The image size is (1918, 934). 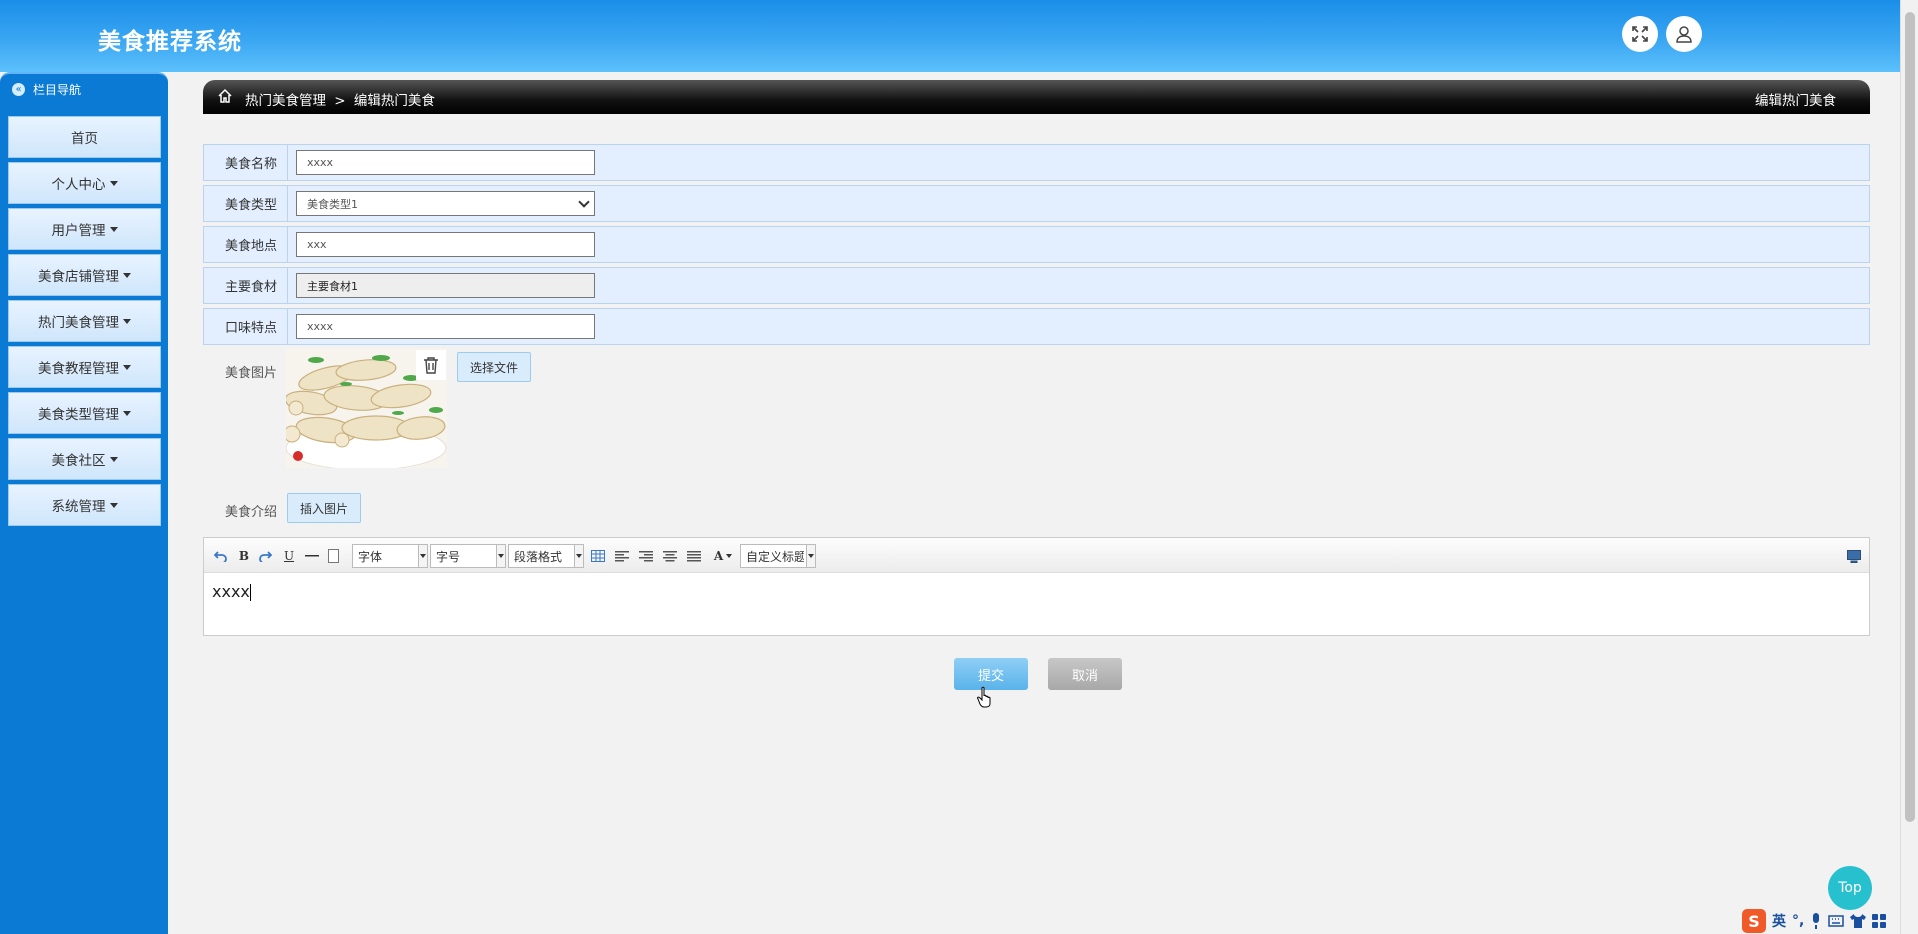 I want to click on delete-image-button, so click(x=431, y=365).